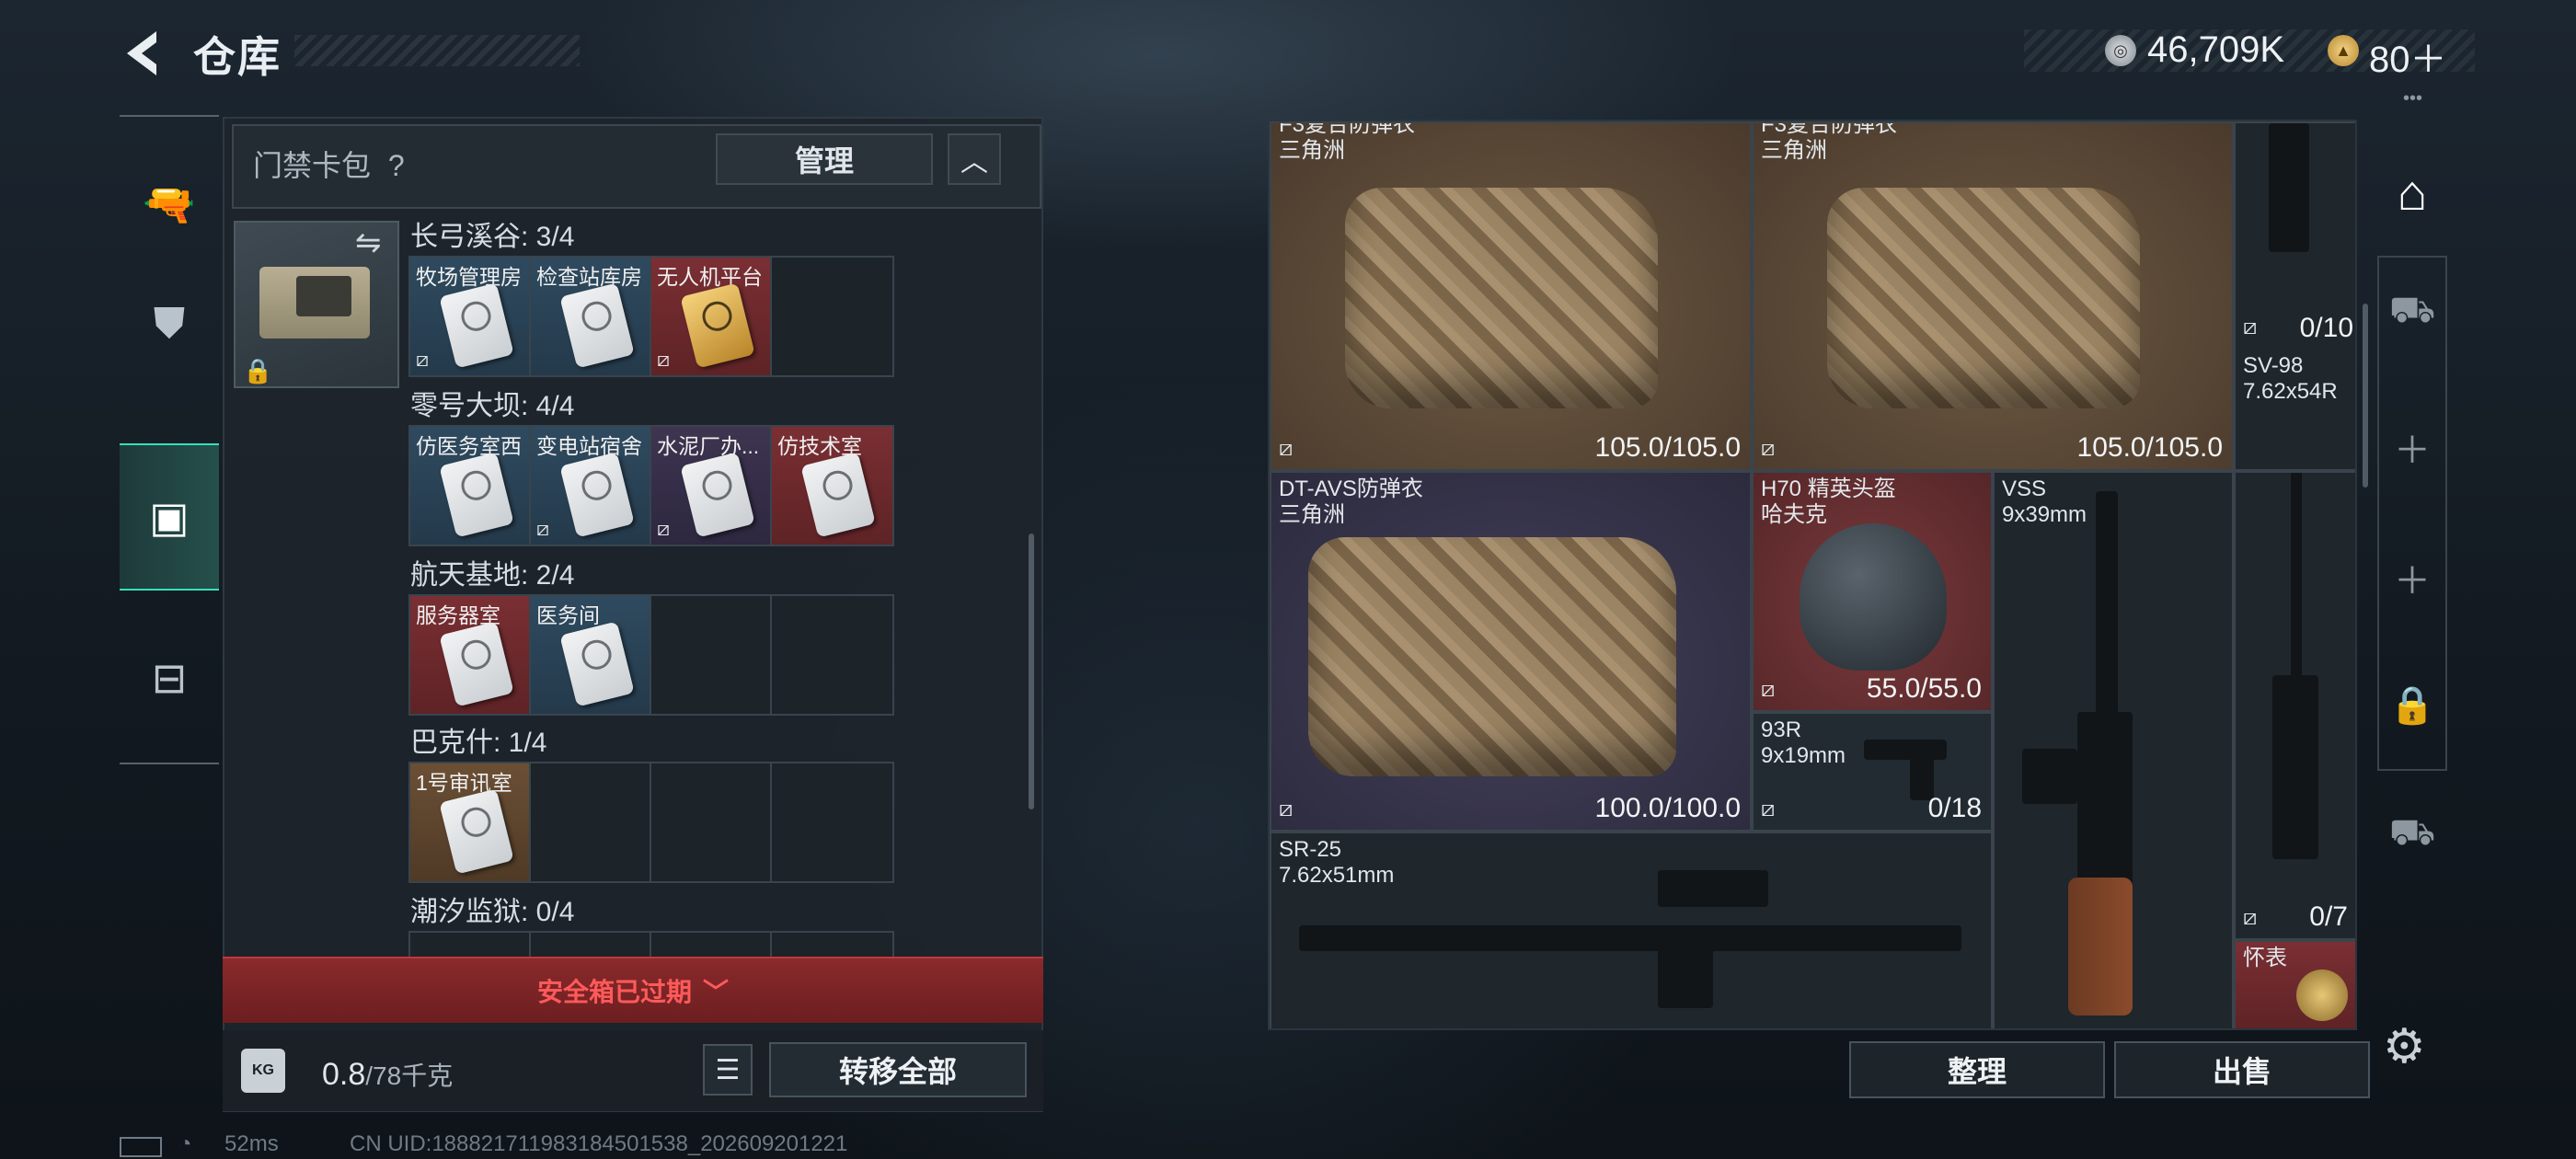 The height and width of the screenshot is (1159, 2576). What do you see at coordinates (1977, 1069) in the screenshot?
I see `sort-button: 整理` at bounding box center [1977, 1069].